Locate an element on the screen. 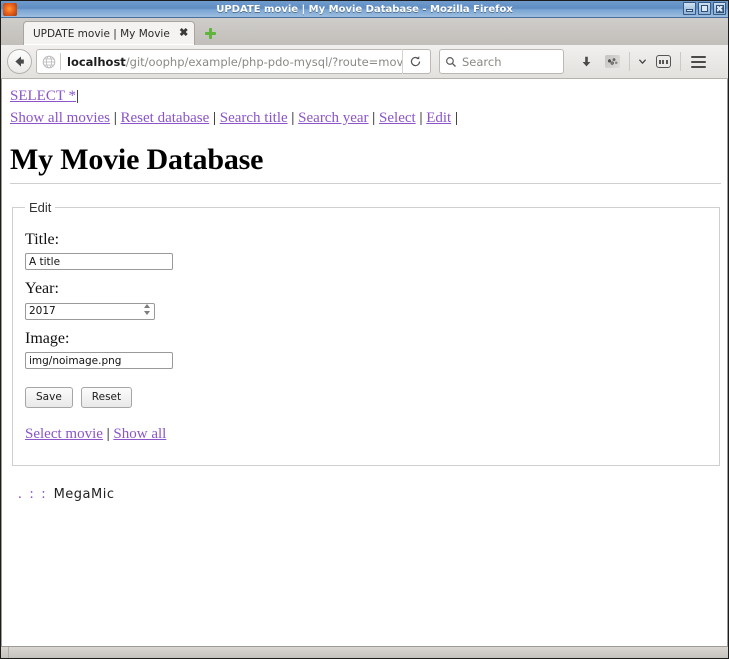 This screenshot has width=729, height=659. page-title: My Movie Database is located at coordinates (137, 159).